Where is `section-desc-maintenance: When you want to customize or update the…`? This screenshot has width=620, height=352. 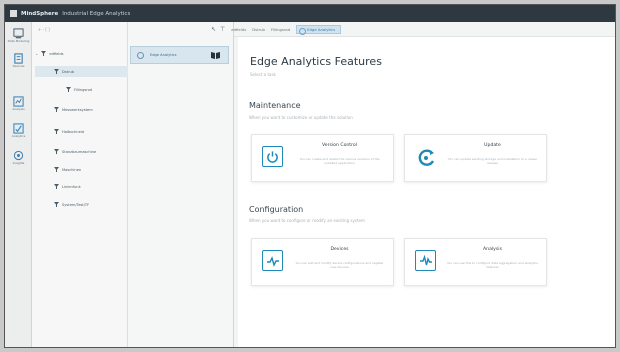 section-desc-maintenance: When you want to customize or update the… is located at coordinates (301, 117).